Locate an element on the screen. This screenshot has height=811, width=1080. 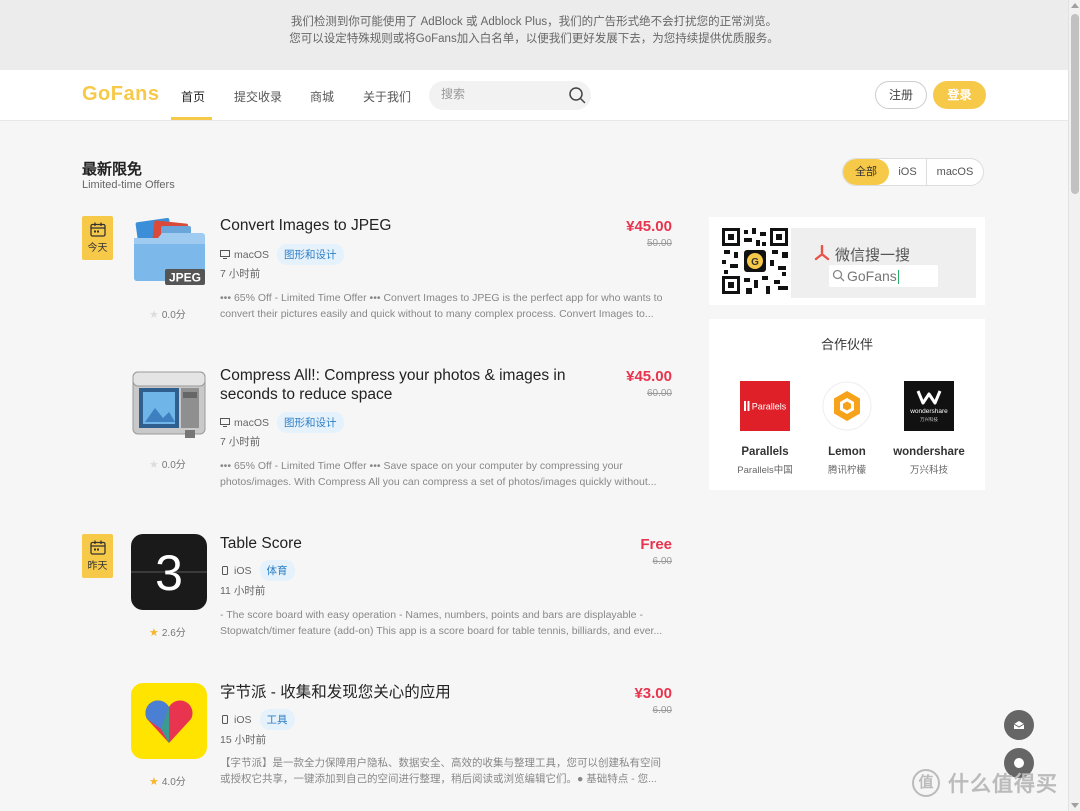
nav-about: 关于我们 is located at coordinates (387, 96).